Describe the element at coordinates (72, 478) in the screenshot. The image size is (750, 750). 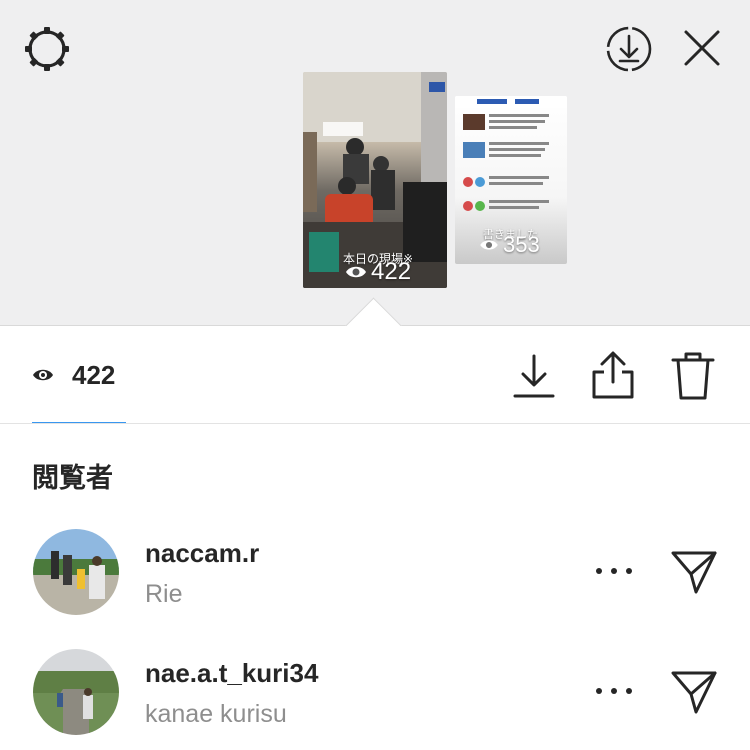
I see `viewers-heading: 閲覧者` at that location.